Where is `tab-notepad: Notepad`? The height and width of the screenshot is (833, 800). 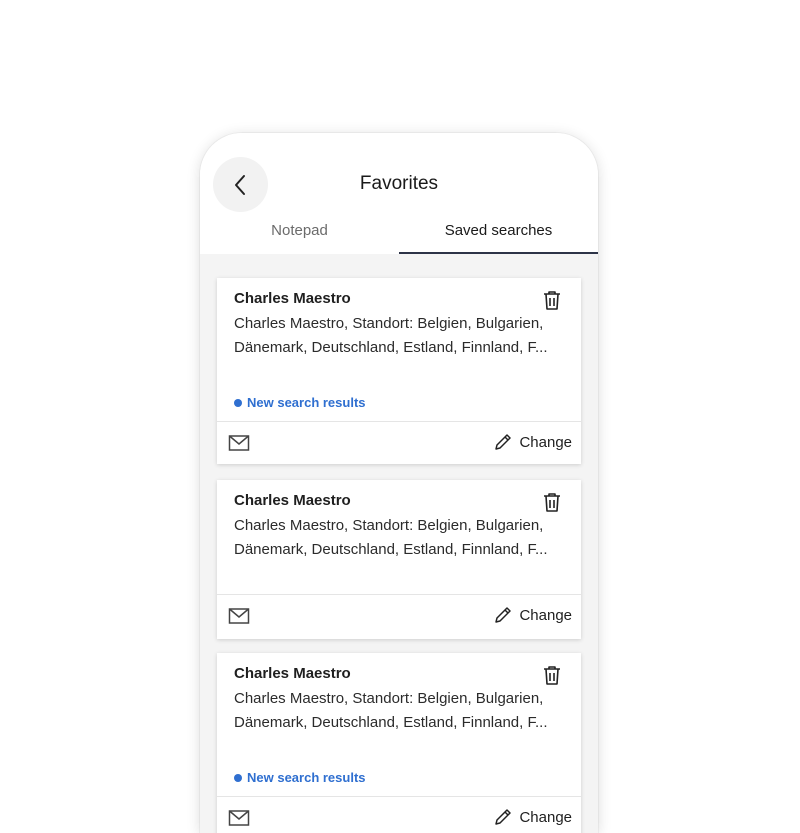 tab-notepad: Notepad is located at coordinates (299, 235).